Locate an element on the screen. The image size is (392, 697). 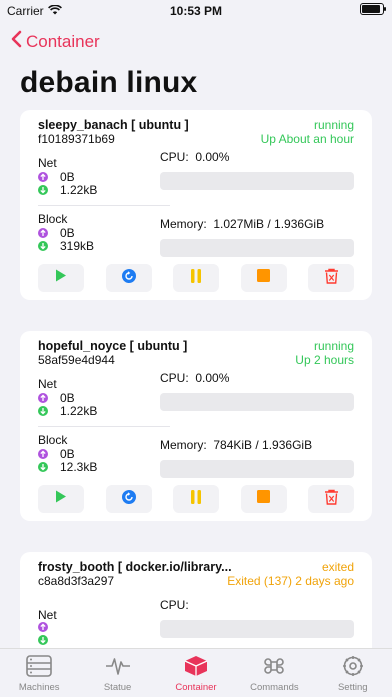
memory-value: 784KiB / 1.936GiB is located at coordinates (263, 445).